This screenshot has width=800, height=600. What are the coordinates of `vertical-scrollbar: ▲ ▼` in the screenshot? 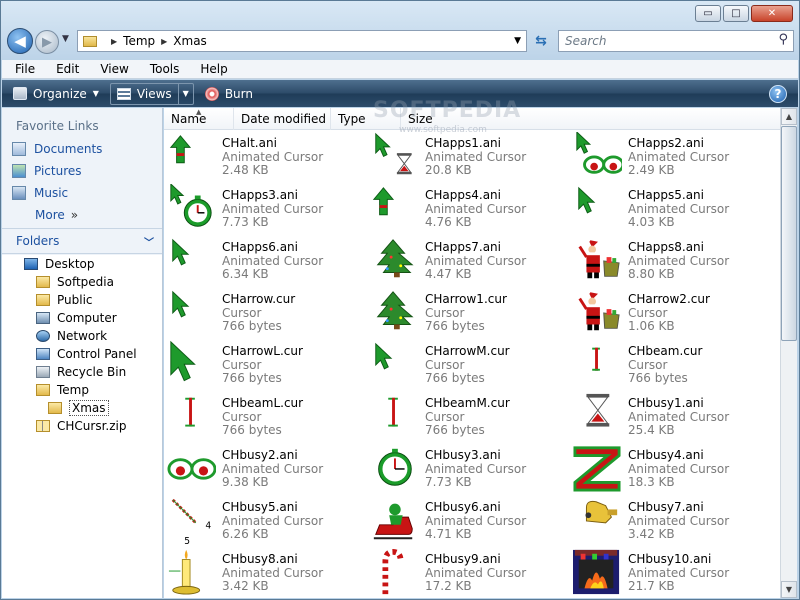 It's located at (788, 353).